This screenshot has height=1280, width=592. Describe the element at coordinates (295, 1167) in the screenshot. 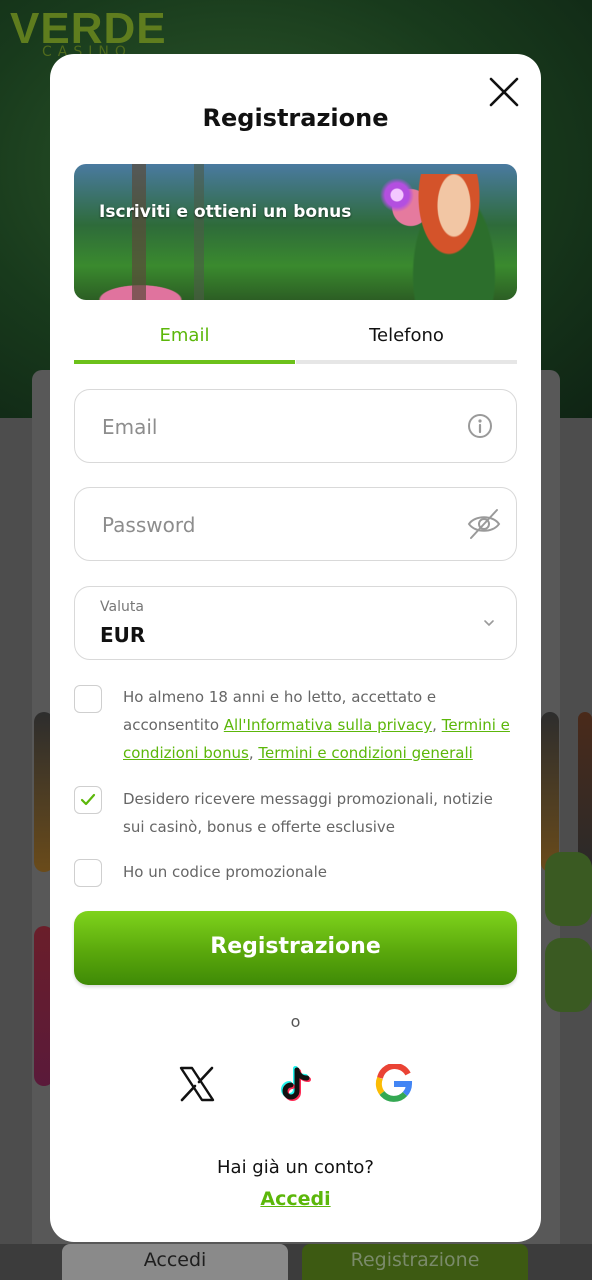

I see `have-account-text: Hai già un conto?` at that location.